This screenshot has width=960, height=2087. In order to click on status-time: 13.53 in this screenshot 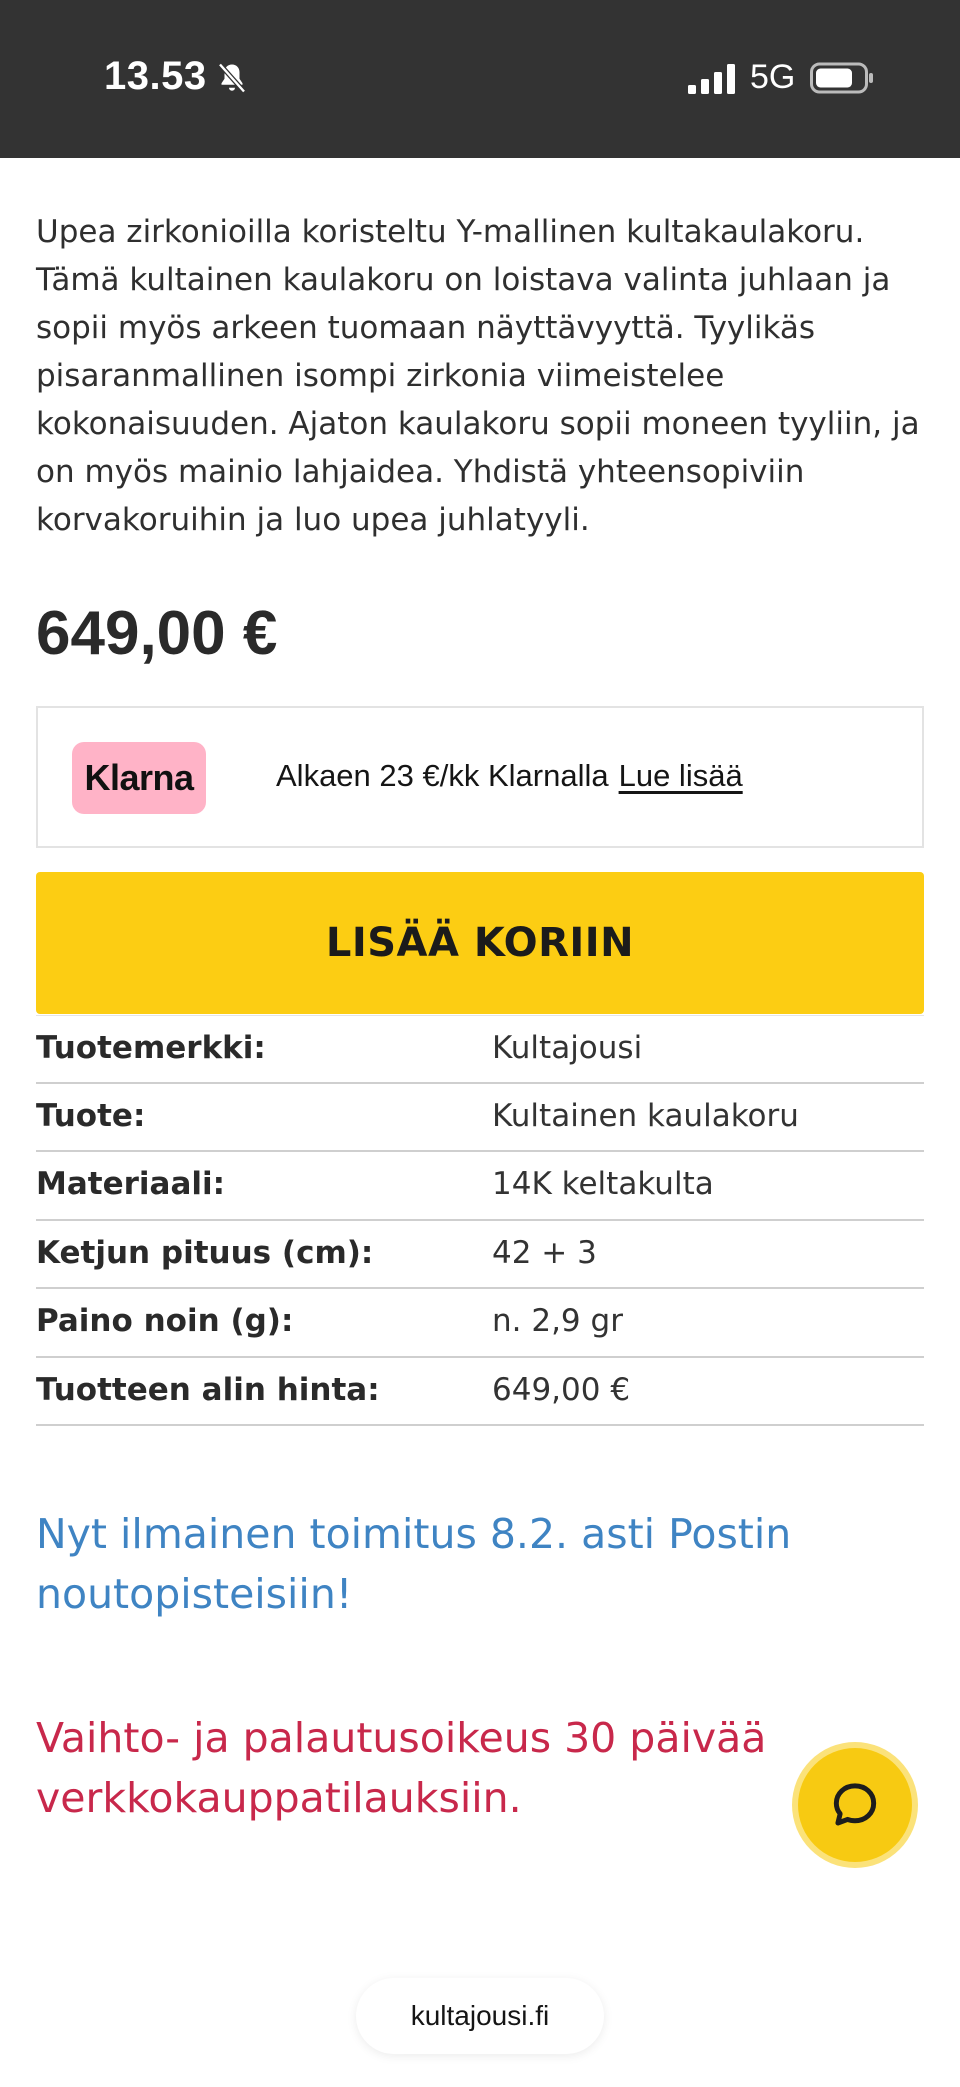, I will do `click(155, 76)`.